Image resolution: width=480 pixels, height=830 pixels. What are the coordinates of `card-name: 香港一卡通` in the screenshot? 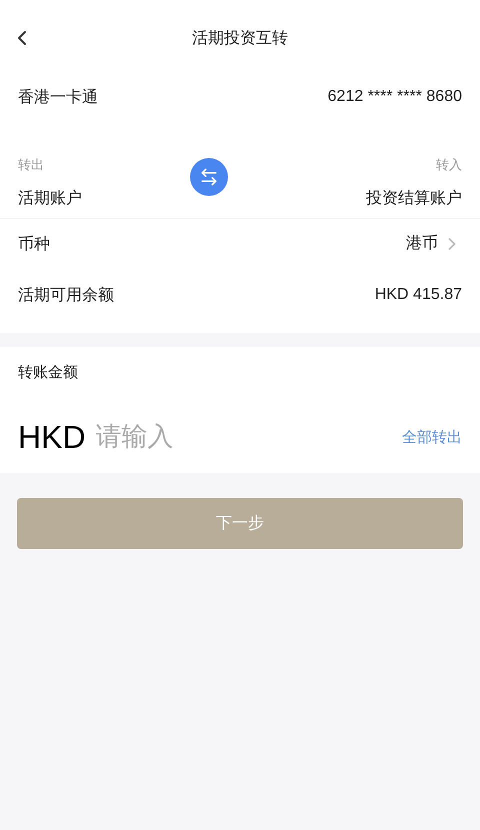 It's located at (58, 97).